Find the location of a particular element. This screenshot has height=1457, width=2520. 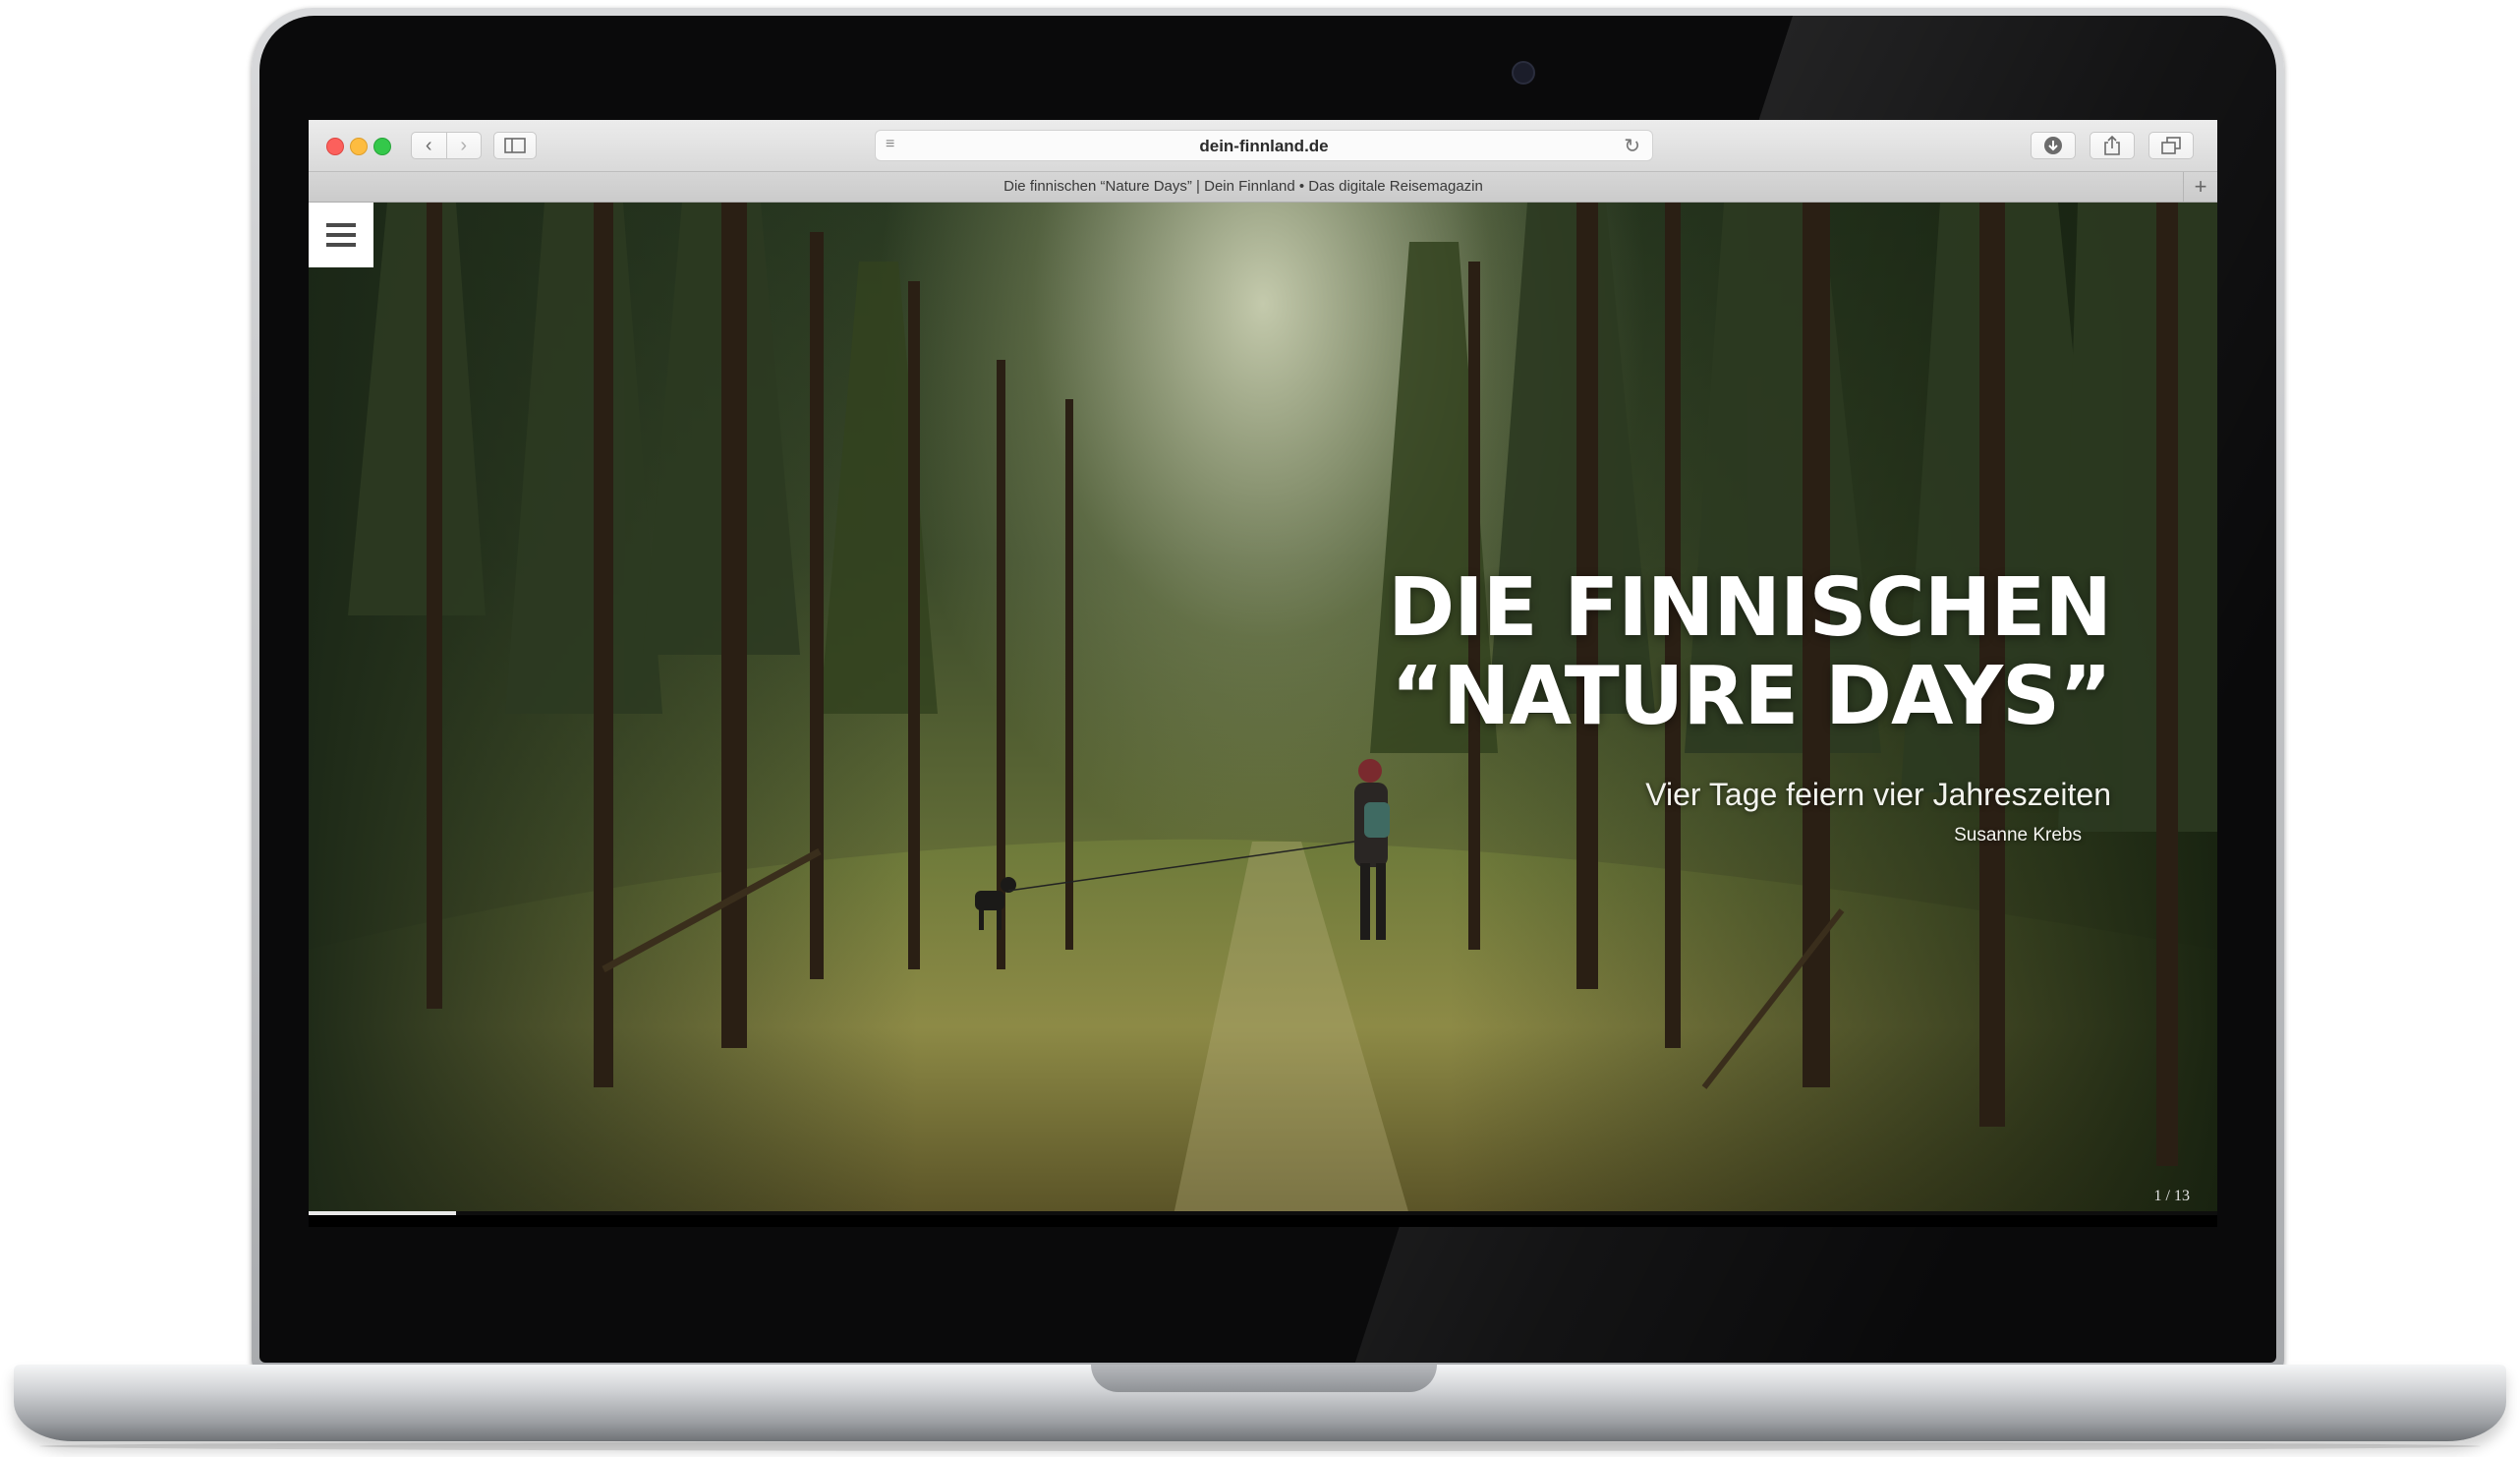

window-maximize-button is located at coordinates (382, 146).